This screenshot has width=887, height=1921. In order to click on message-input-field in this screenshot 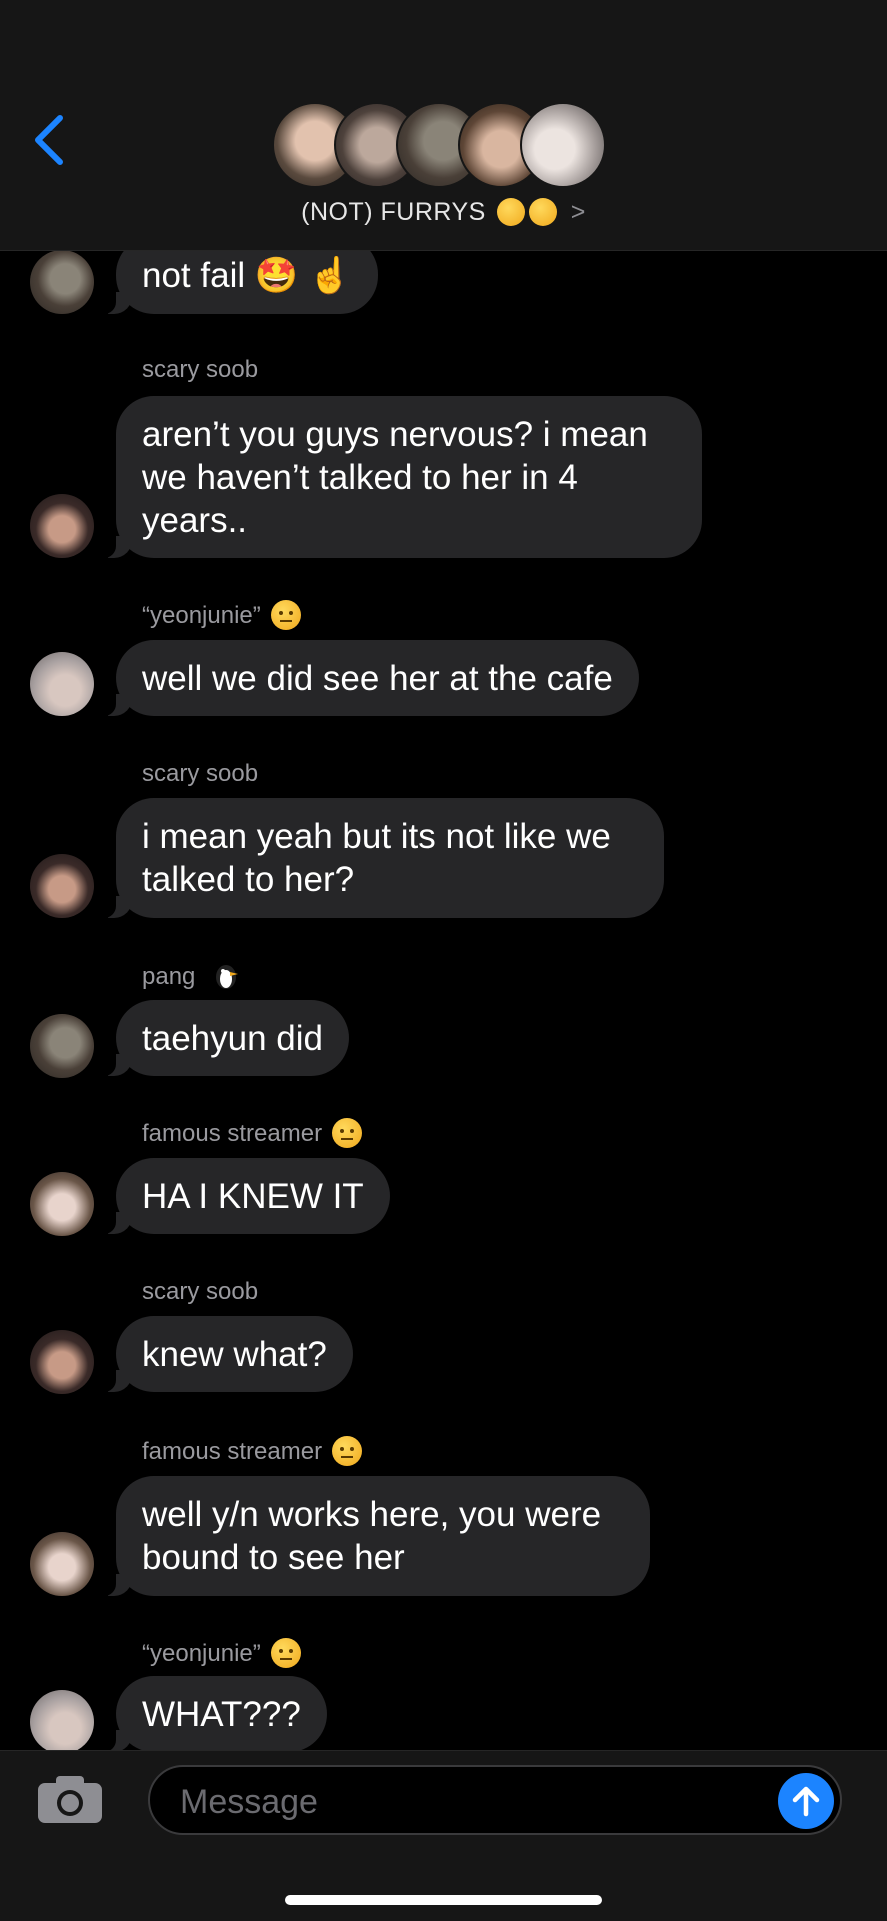, I will do `click(495, 1800)`.